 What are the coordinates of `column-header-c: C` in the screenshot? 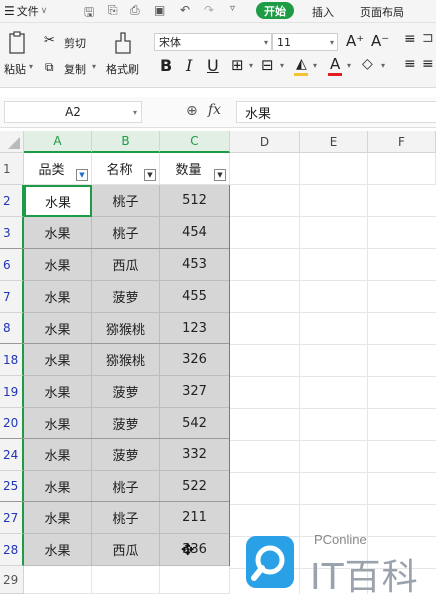 It's located at (195, 142).